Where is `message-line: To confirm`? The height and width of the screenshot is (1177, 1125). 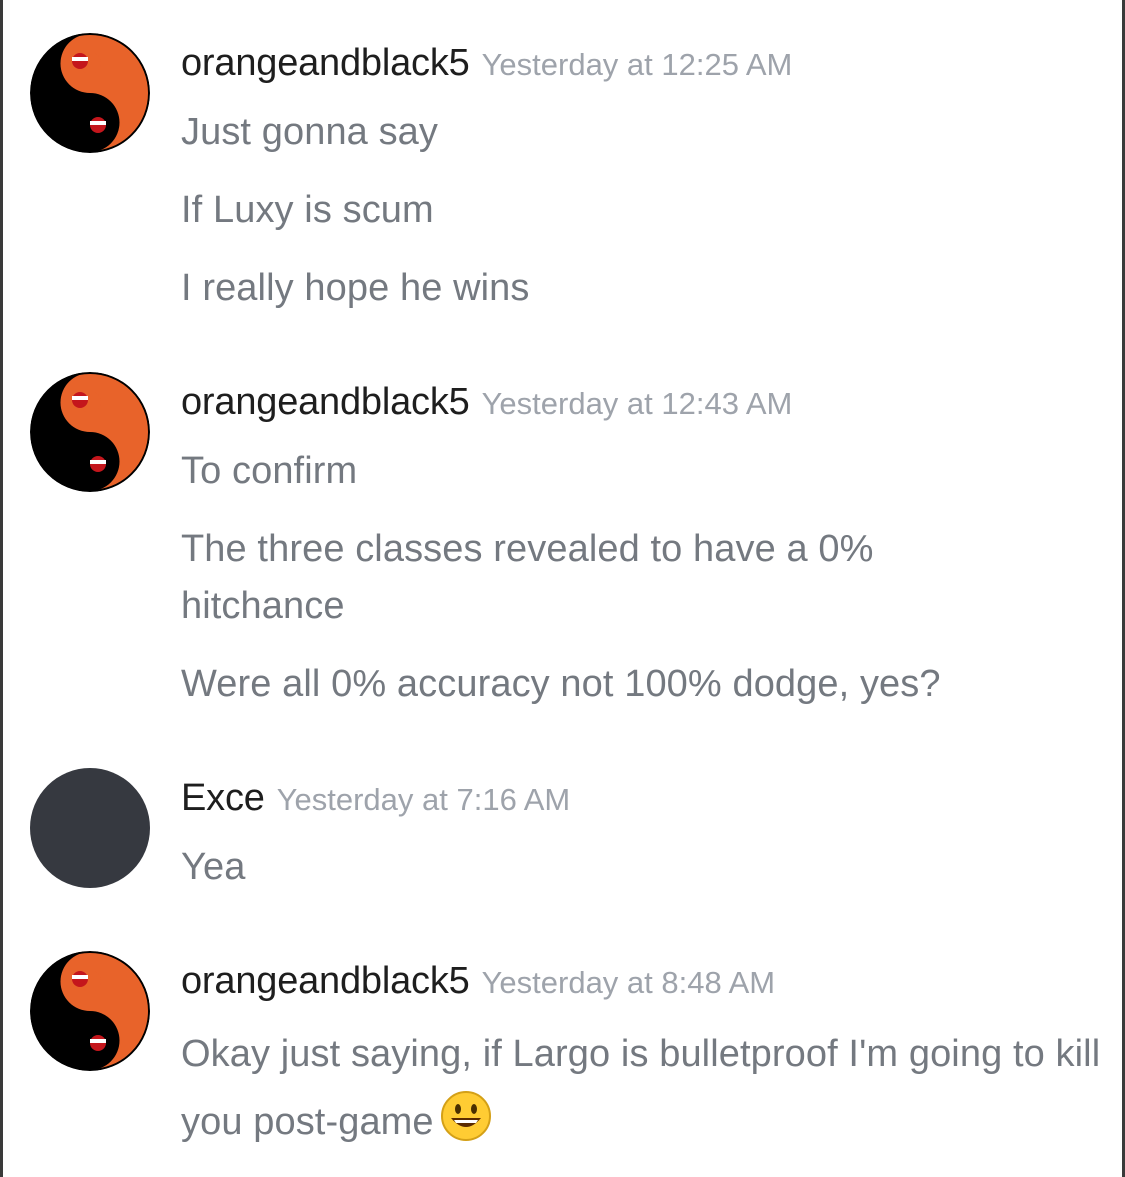 message-line: To confirm is located at coordinates (269, 471).